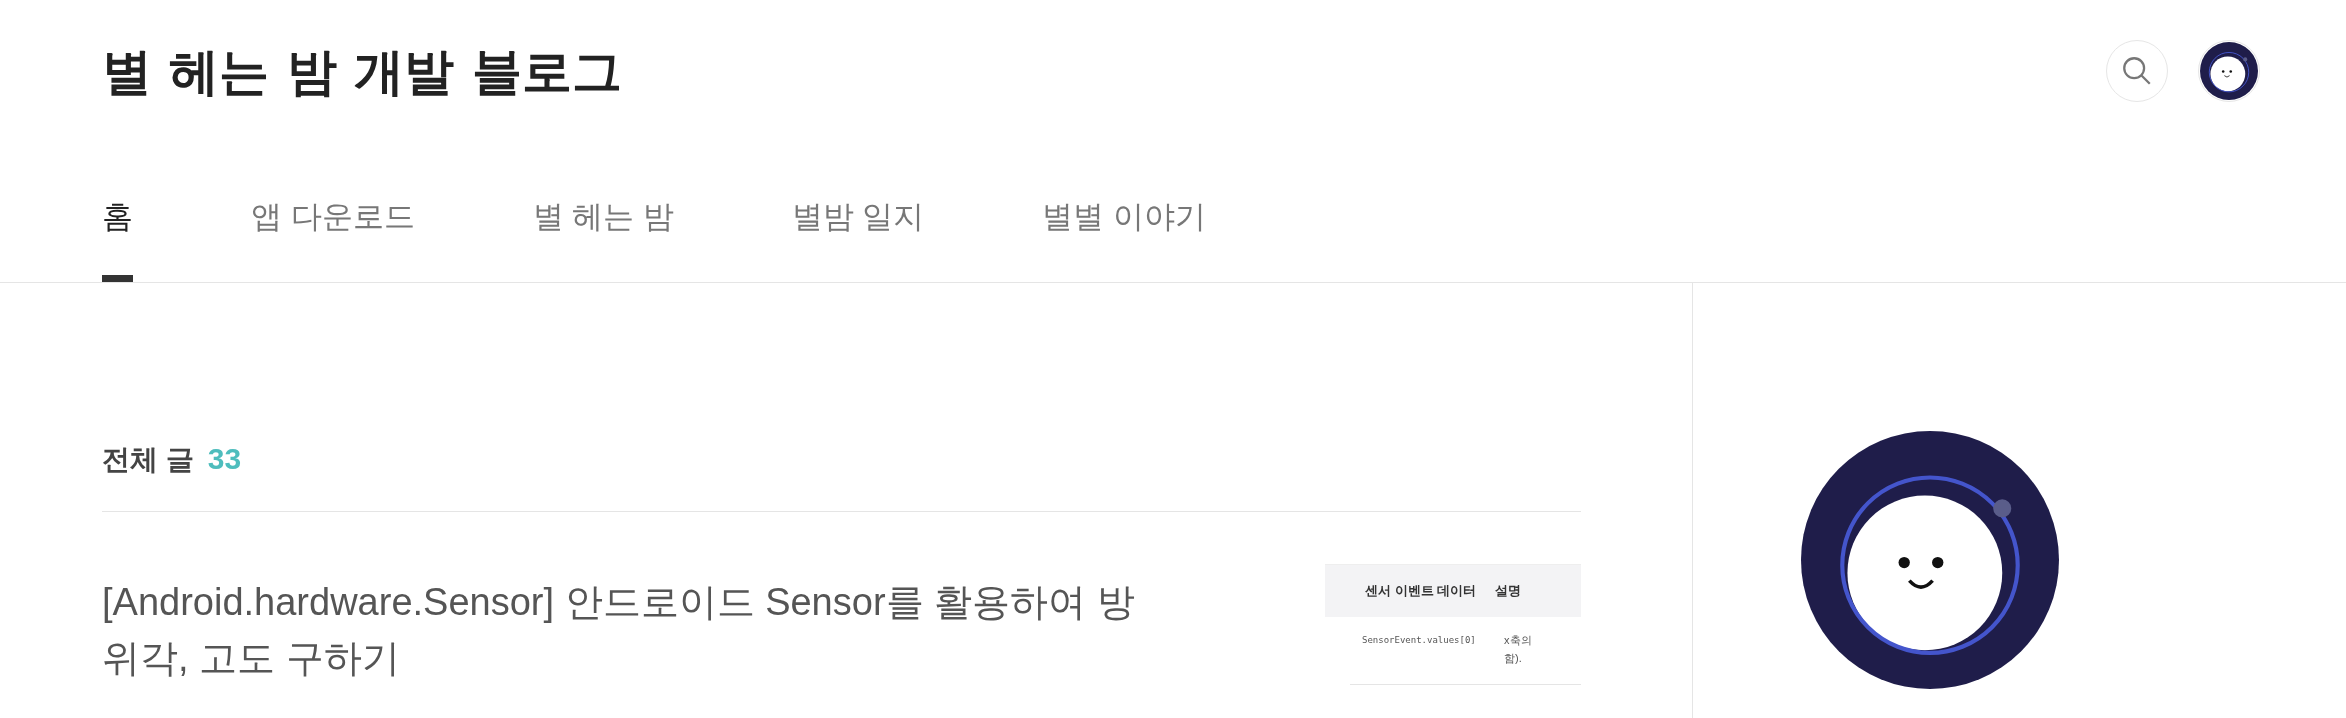  I want to click on nav-tab: 앱 다운로드, so click(333, 212).